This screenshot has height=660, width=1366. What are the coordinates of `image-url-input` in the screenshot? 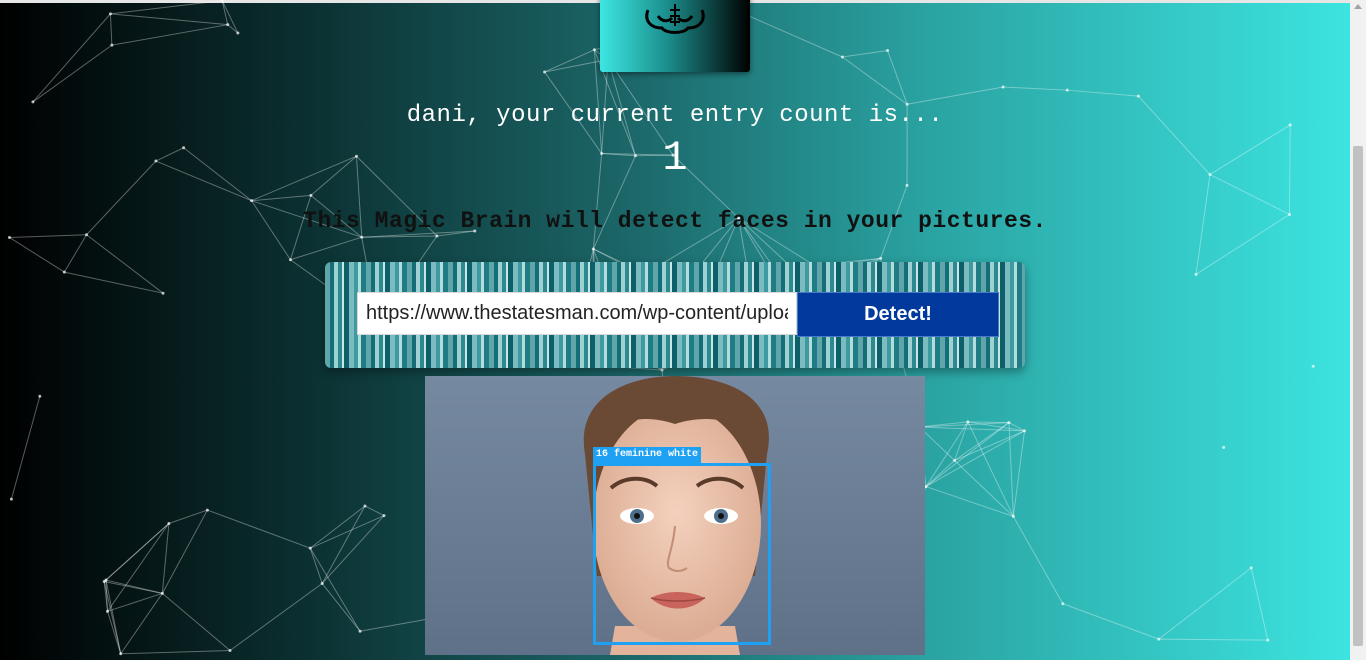 It's located at (577, 313).